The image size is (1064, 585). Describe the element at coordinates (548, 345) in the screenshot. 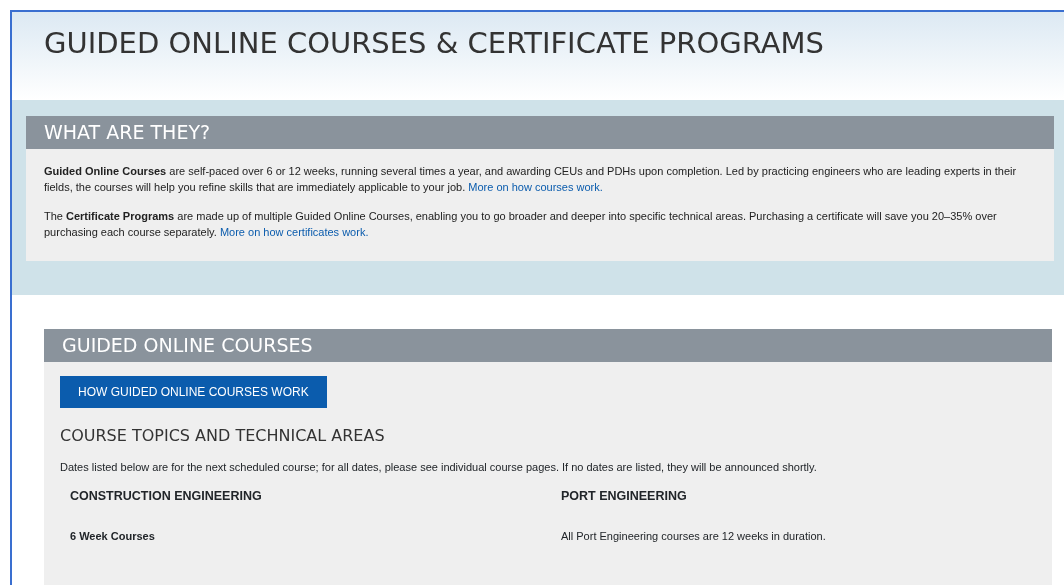

I see `section-heading: GUIDED ONLINE COURSES` at that location.